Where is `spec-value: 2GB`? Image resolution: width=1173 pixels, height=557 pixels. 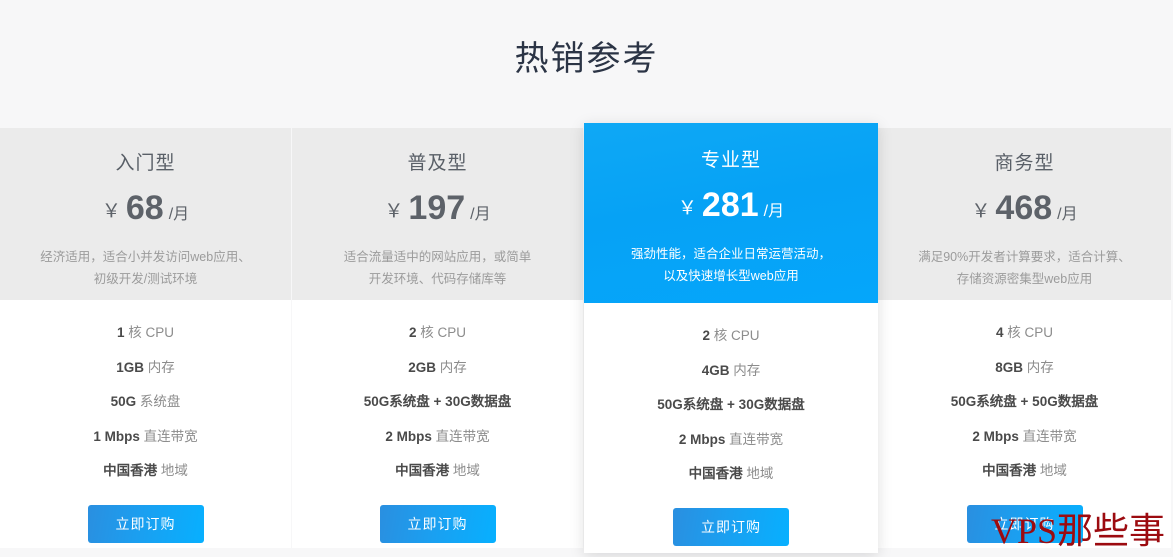 spec-value: 2GB is located at coordinates (422, 367).